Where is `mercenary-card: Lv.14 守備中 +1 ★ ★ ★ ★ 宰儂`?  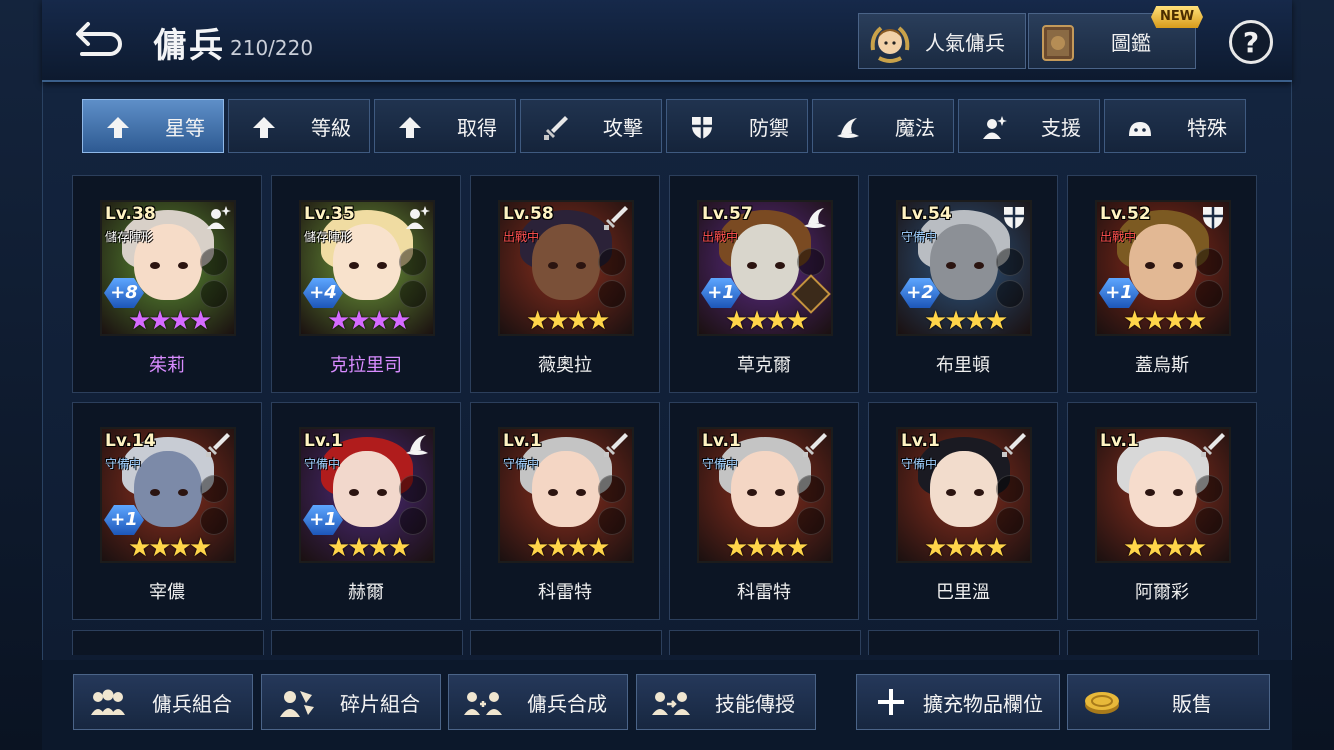
mercenary-card: Lv.14 守備中 +1 ★ ★ ★ ★ 宰儂 is located at coordinates (167, 511).